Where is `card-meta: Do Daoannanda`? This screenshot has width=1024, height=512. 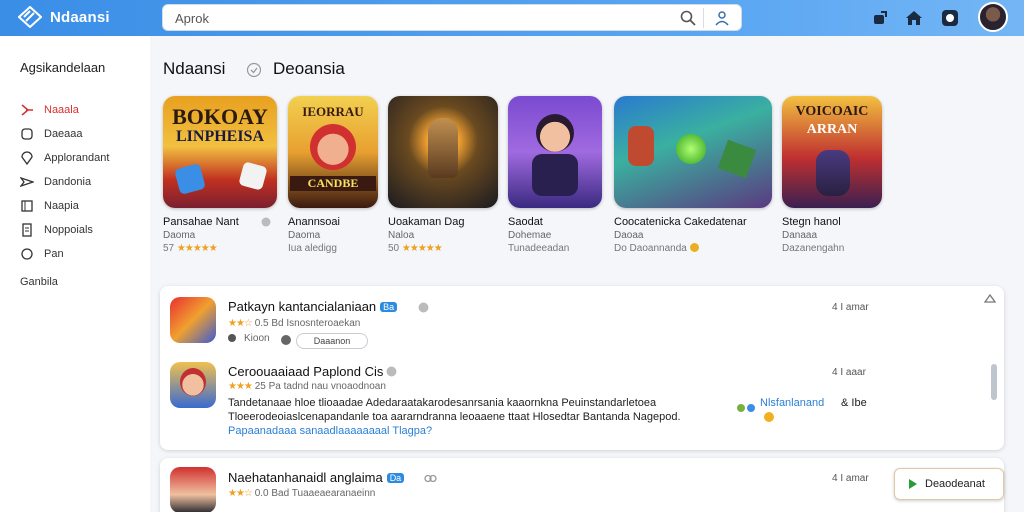
card-meta: Do Daoannanda is located at coordinates (656, 248).